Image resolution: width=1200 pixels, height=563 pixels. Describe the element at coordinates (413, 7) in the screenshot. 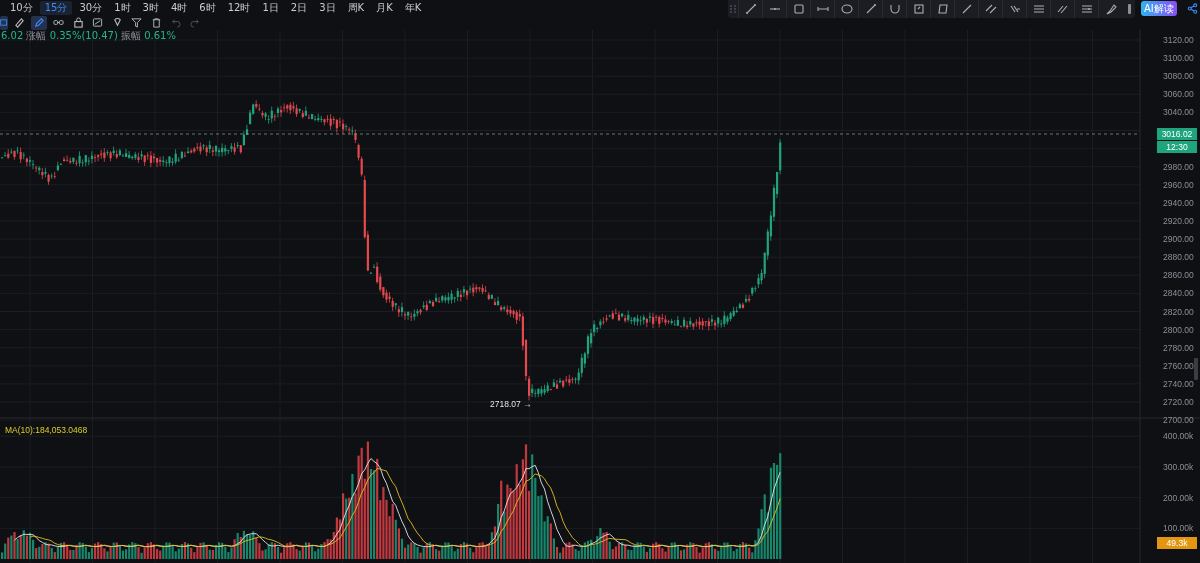

I see `timeframe-tab: 年K` at that location.